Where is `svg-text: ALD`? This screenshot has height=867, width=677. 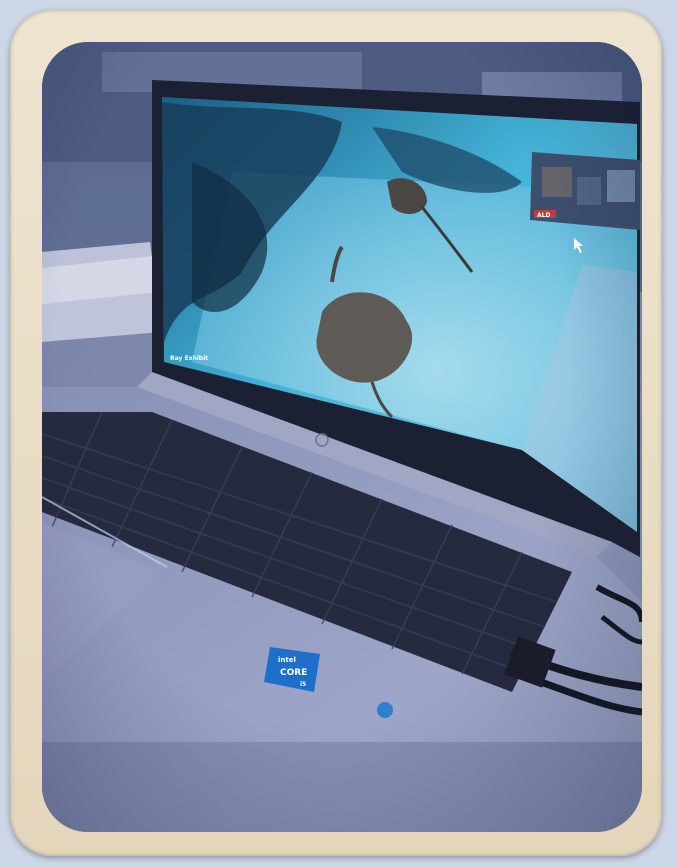
svg-text: ALD is located at coordinates (543, 215).